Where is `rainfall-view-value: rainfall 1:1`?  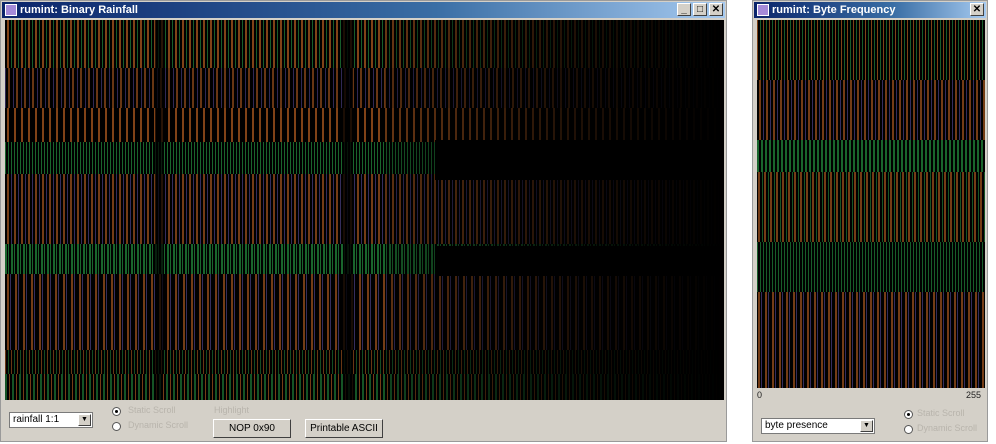
rainfall-view-value: rainfall 1:1 is located at coordinates (36, 419).